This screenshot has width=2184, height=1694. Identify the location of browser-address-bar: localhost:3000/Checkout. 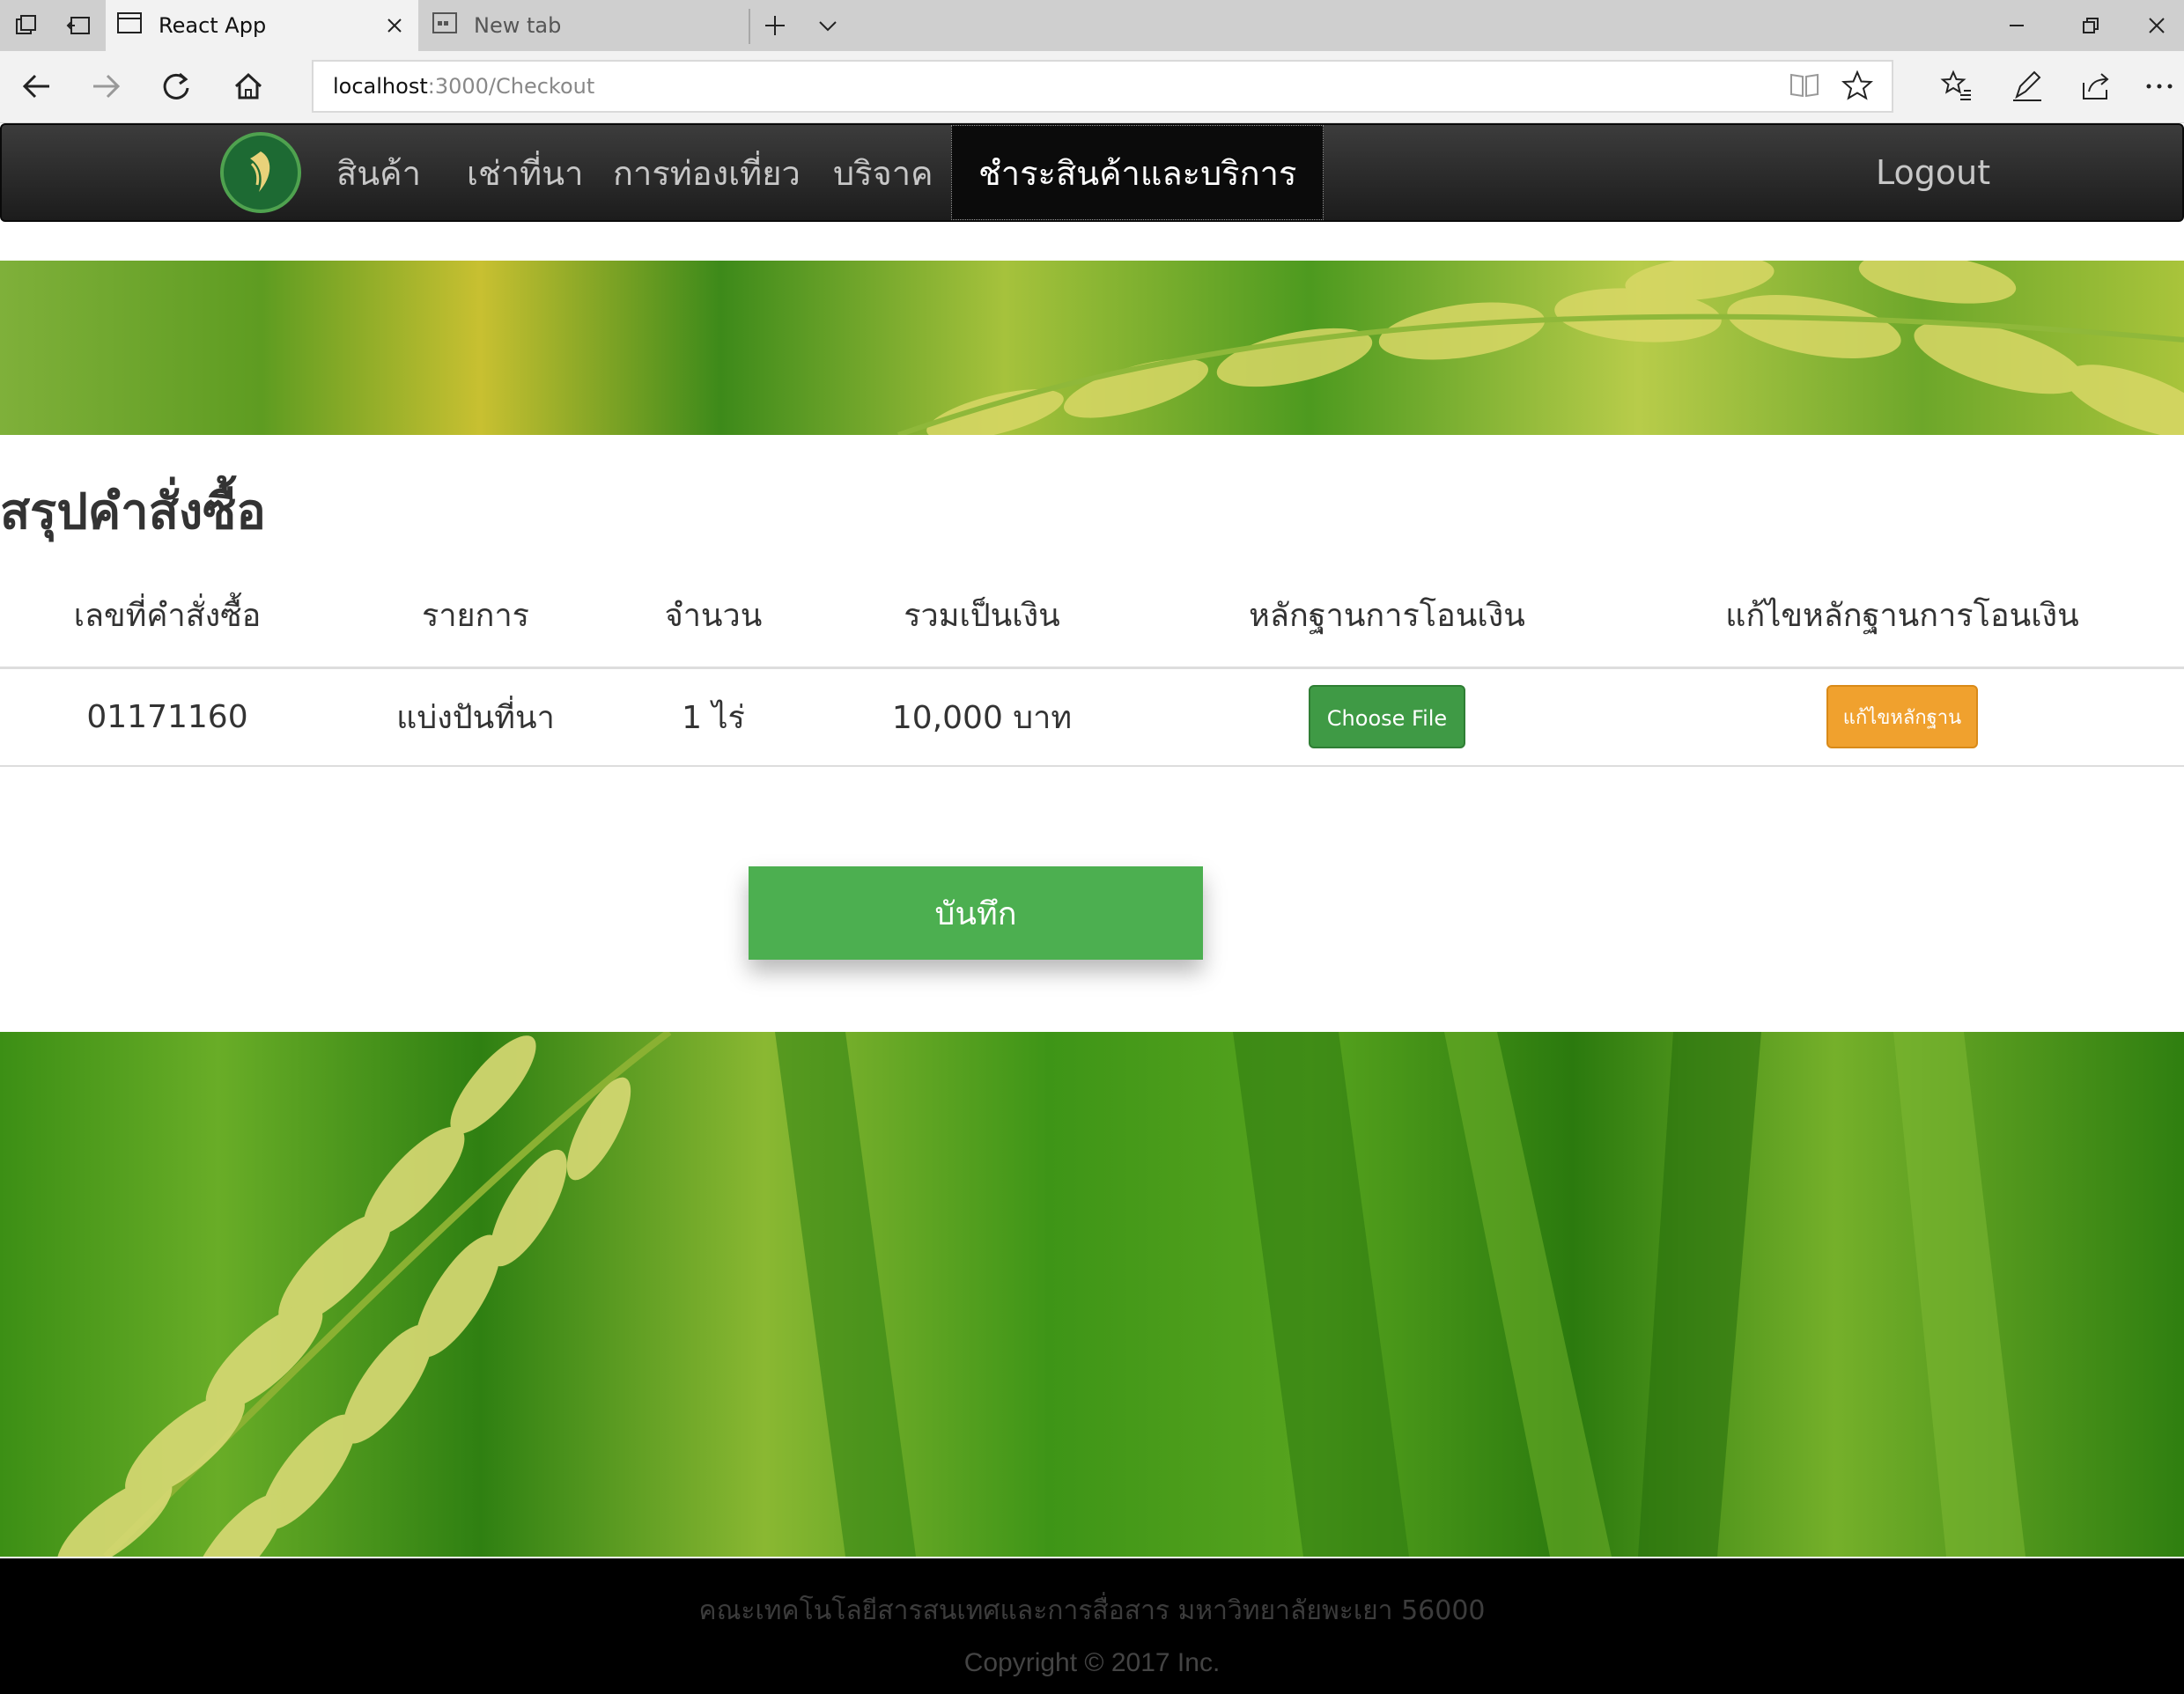
(1092, 87).